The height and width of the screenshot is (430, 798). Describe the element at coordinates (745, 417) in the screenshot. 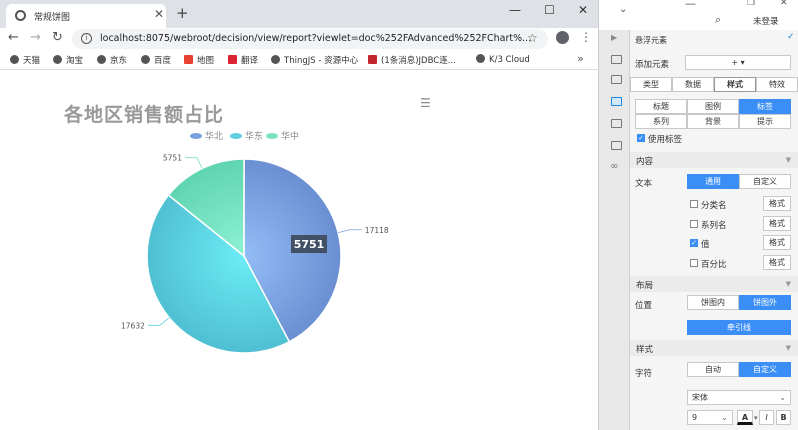

I see `font-color-button: A` at that location.